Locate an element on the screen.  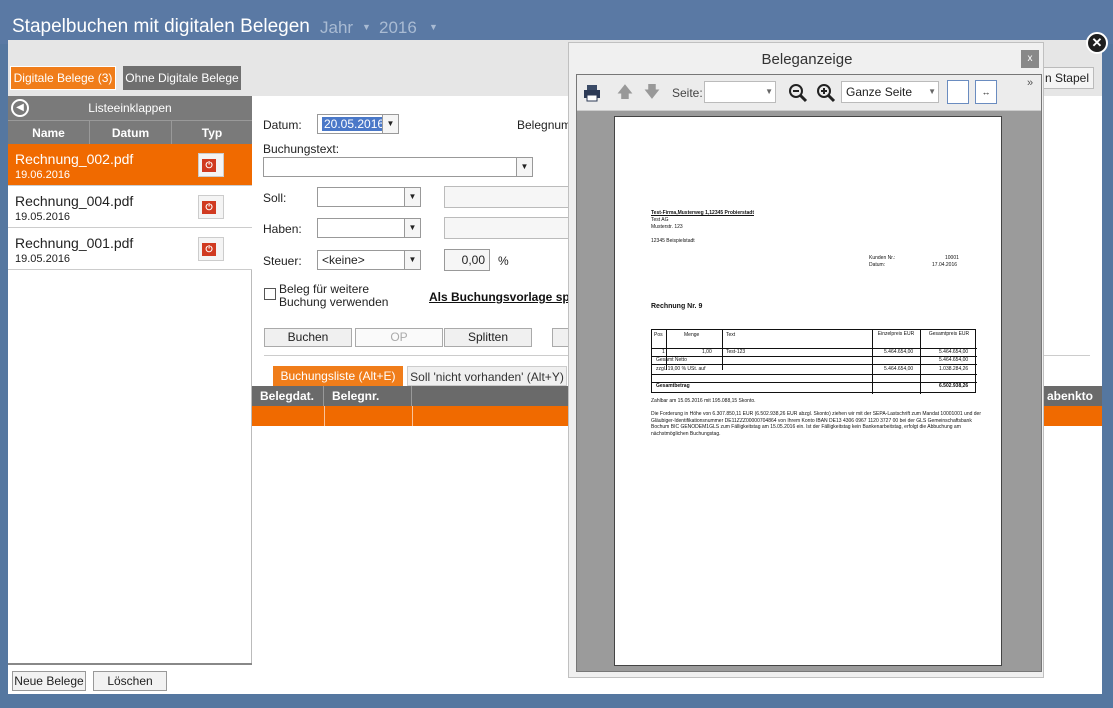
datum-value: 17.04.2016 is located at coordinates (945, 265).